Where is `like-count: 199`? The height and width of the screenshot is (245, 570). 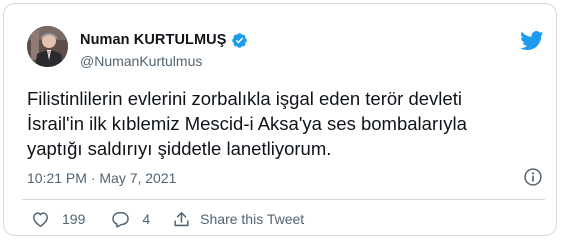
like-count: 199 is located at coordinates (74, 219).